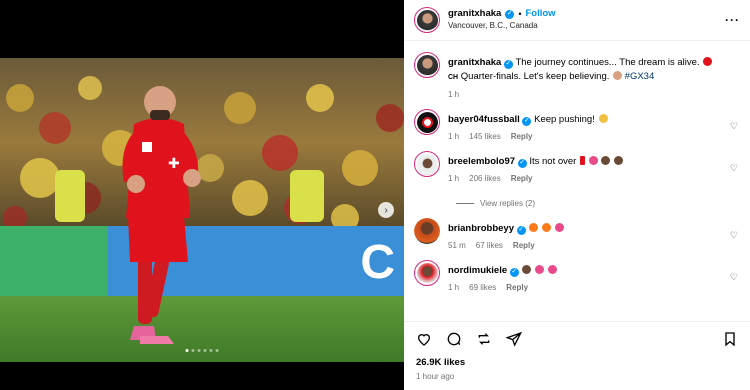 The height and width of the screenshot is (390, 750). I want to click on comment-likes: 145 likes, so click(485, 136).